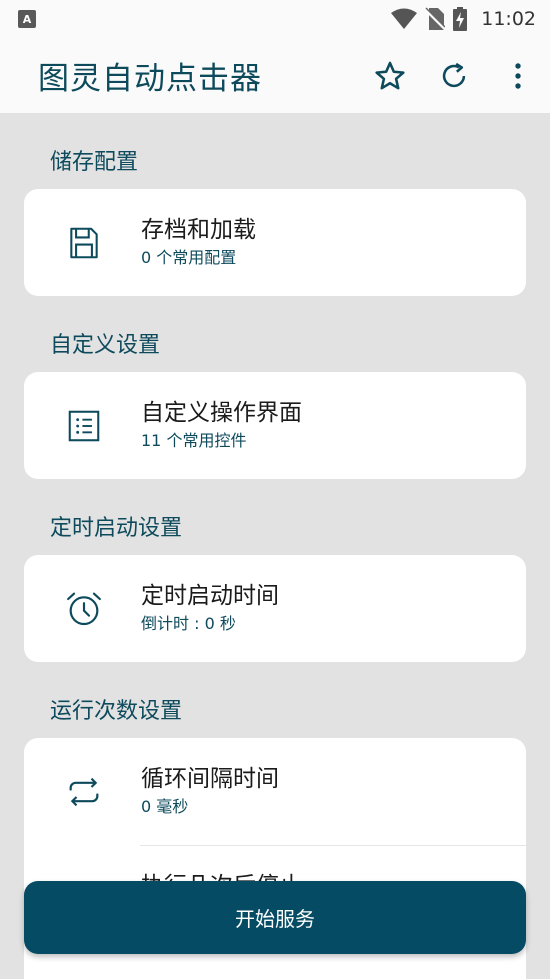 This screenshot has width=550, height=979. I want to click on save-load-item: 存档和加载 0 个常用配置, so click(275, 242).